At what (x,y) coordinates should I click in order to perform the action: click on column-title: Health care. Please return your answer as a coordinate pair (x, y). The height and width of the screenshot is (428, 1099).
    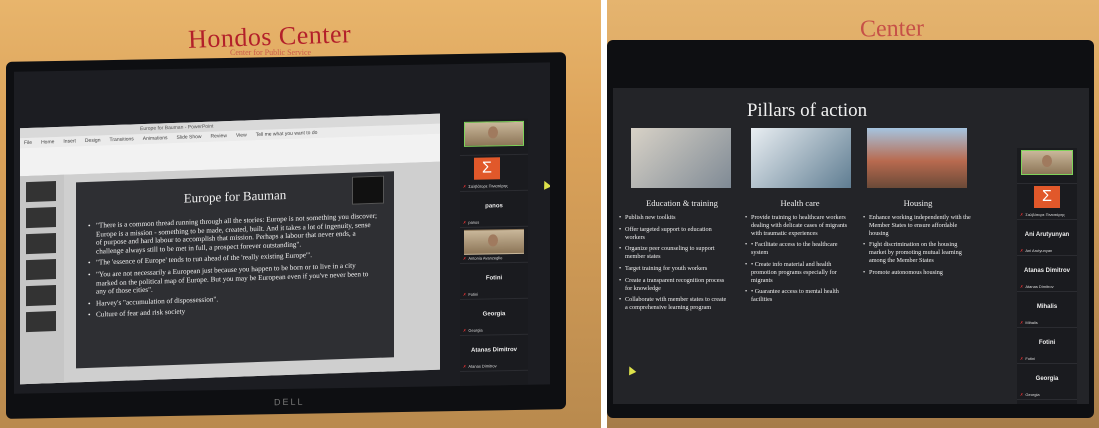
    Looking at the image, I should click on (800, 203).